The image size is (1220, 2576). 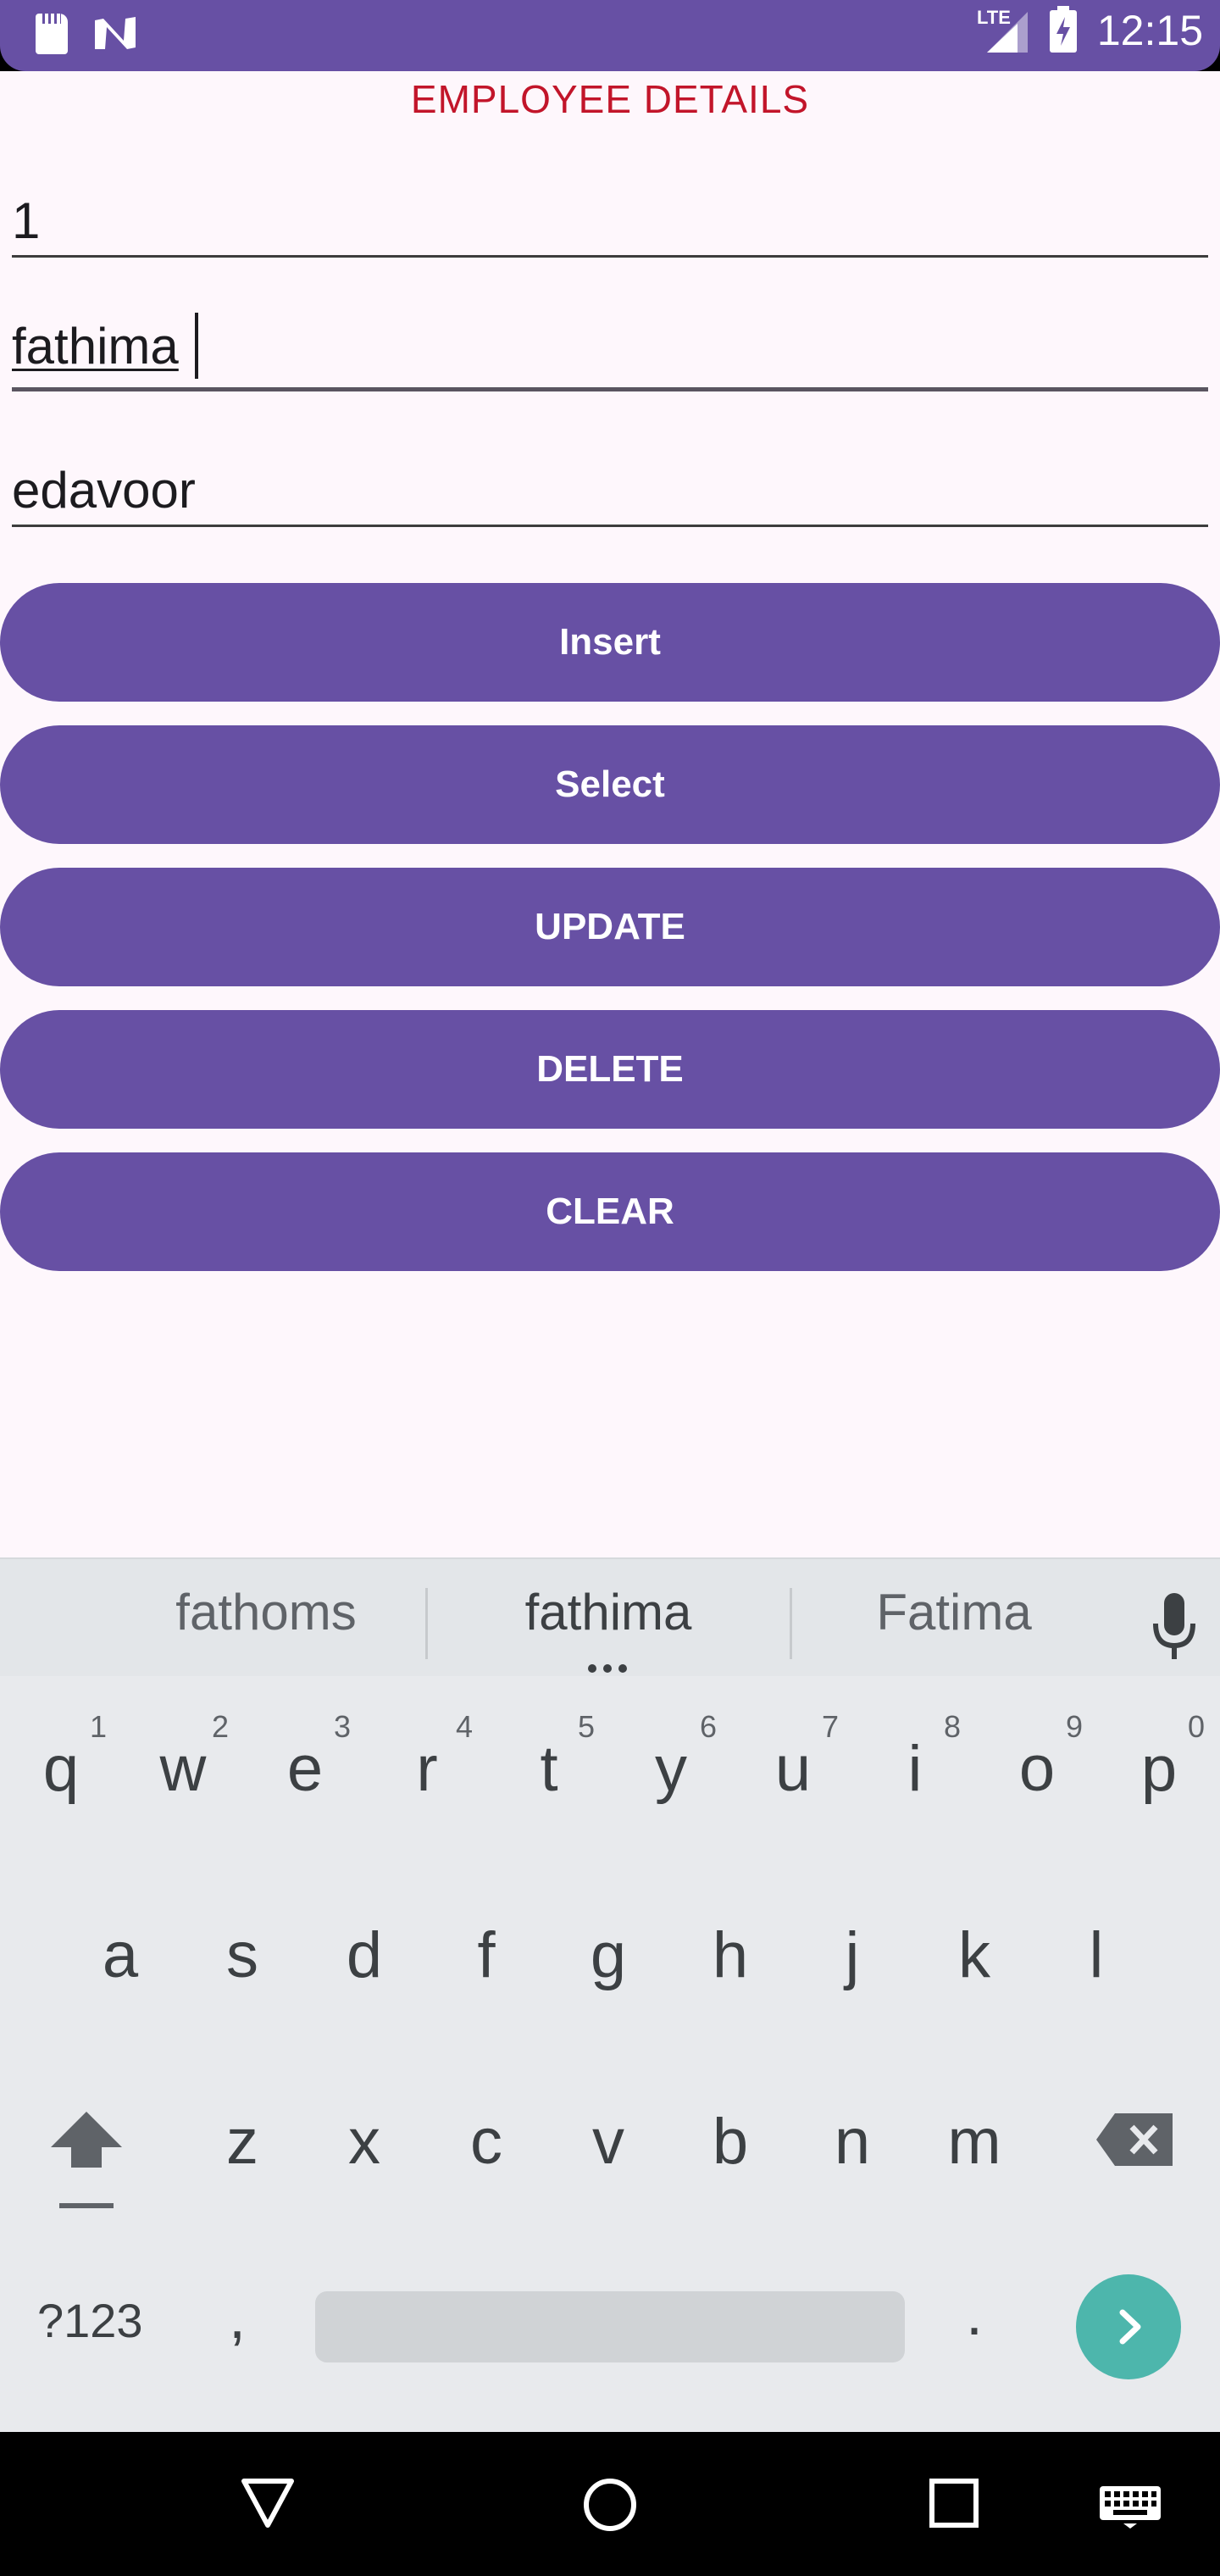 What do you see at coordinates (196, 346) in the screenshot?
I see `text-caret` at bounding box center [196, 346].